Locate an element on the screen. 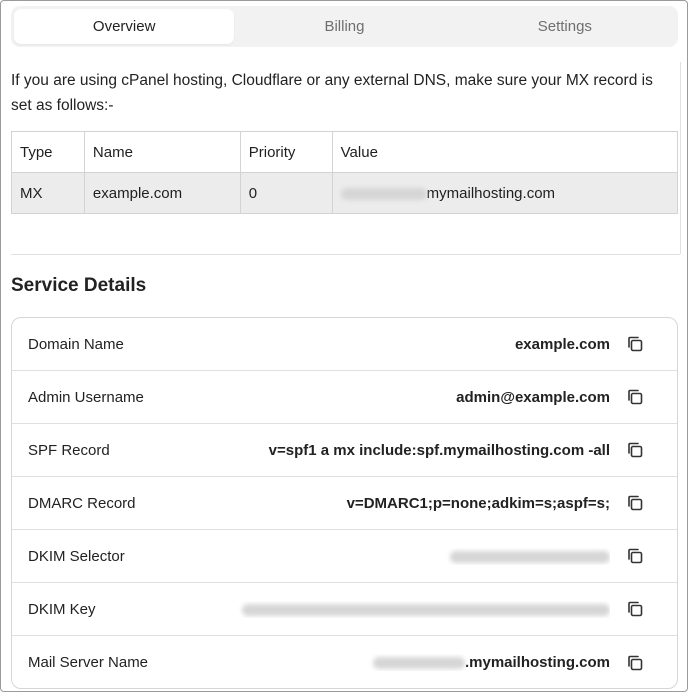  tab-settings: Settings is located at coordinates (565, 26).